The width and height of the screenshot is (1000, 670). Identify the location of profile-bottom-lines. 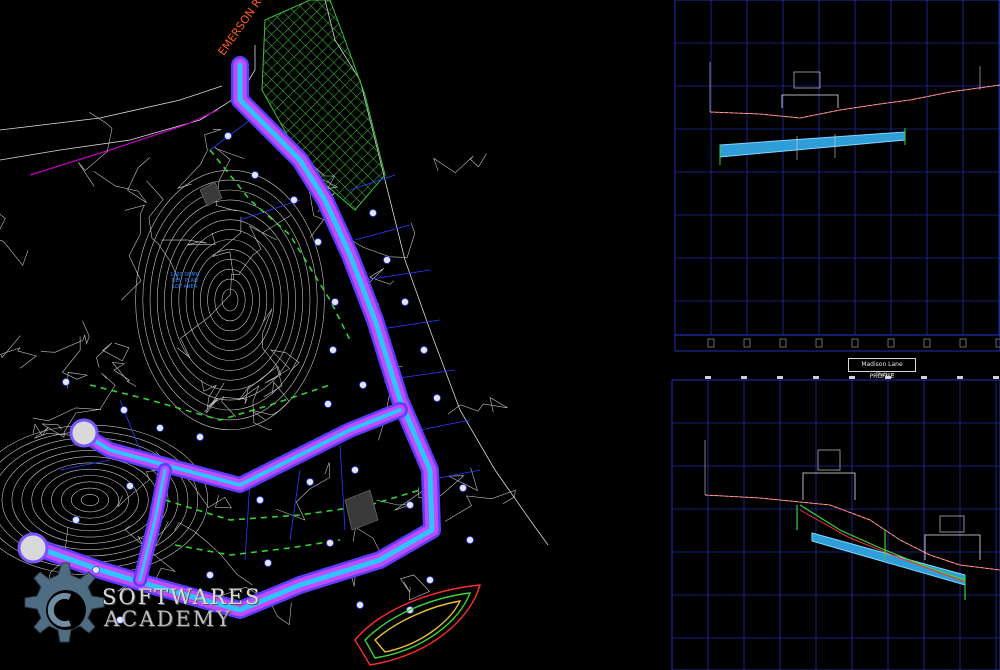
(852, 520).